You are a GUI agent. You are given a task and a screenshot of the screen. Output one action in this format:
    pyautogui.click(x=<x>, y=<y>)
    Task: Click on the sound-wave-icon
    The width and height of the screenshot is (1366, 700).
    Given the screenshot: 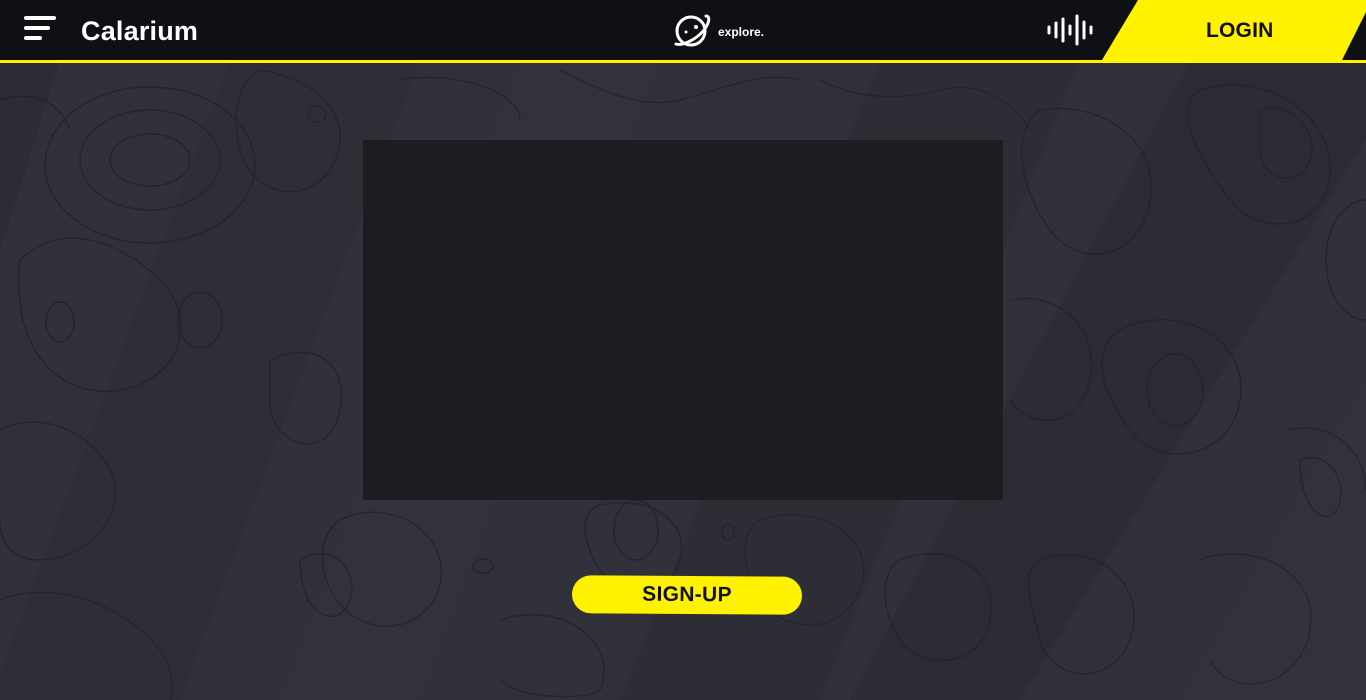 What is the action you would take?
    pyautogui.click(x=1072, y=30)
    